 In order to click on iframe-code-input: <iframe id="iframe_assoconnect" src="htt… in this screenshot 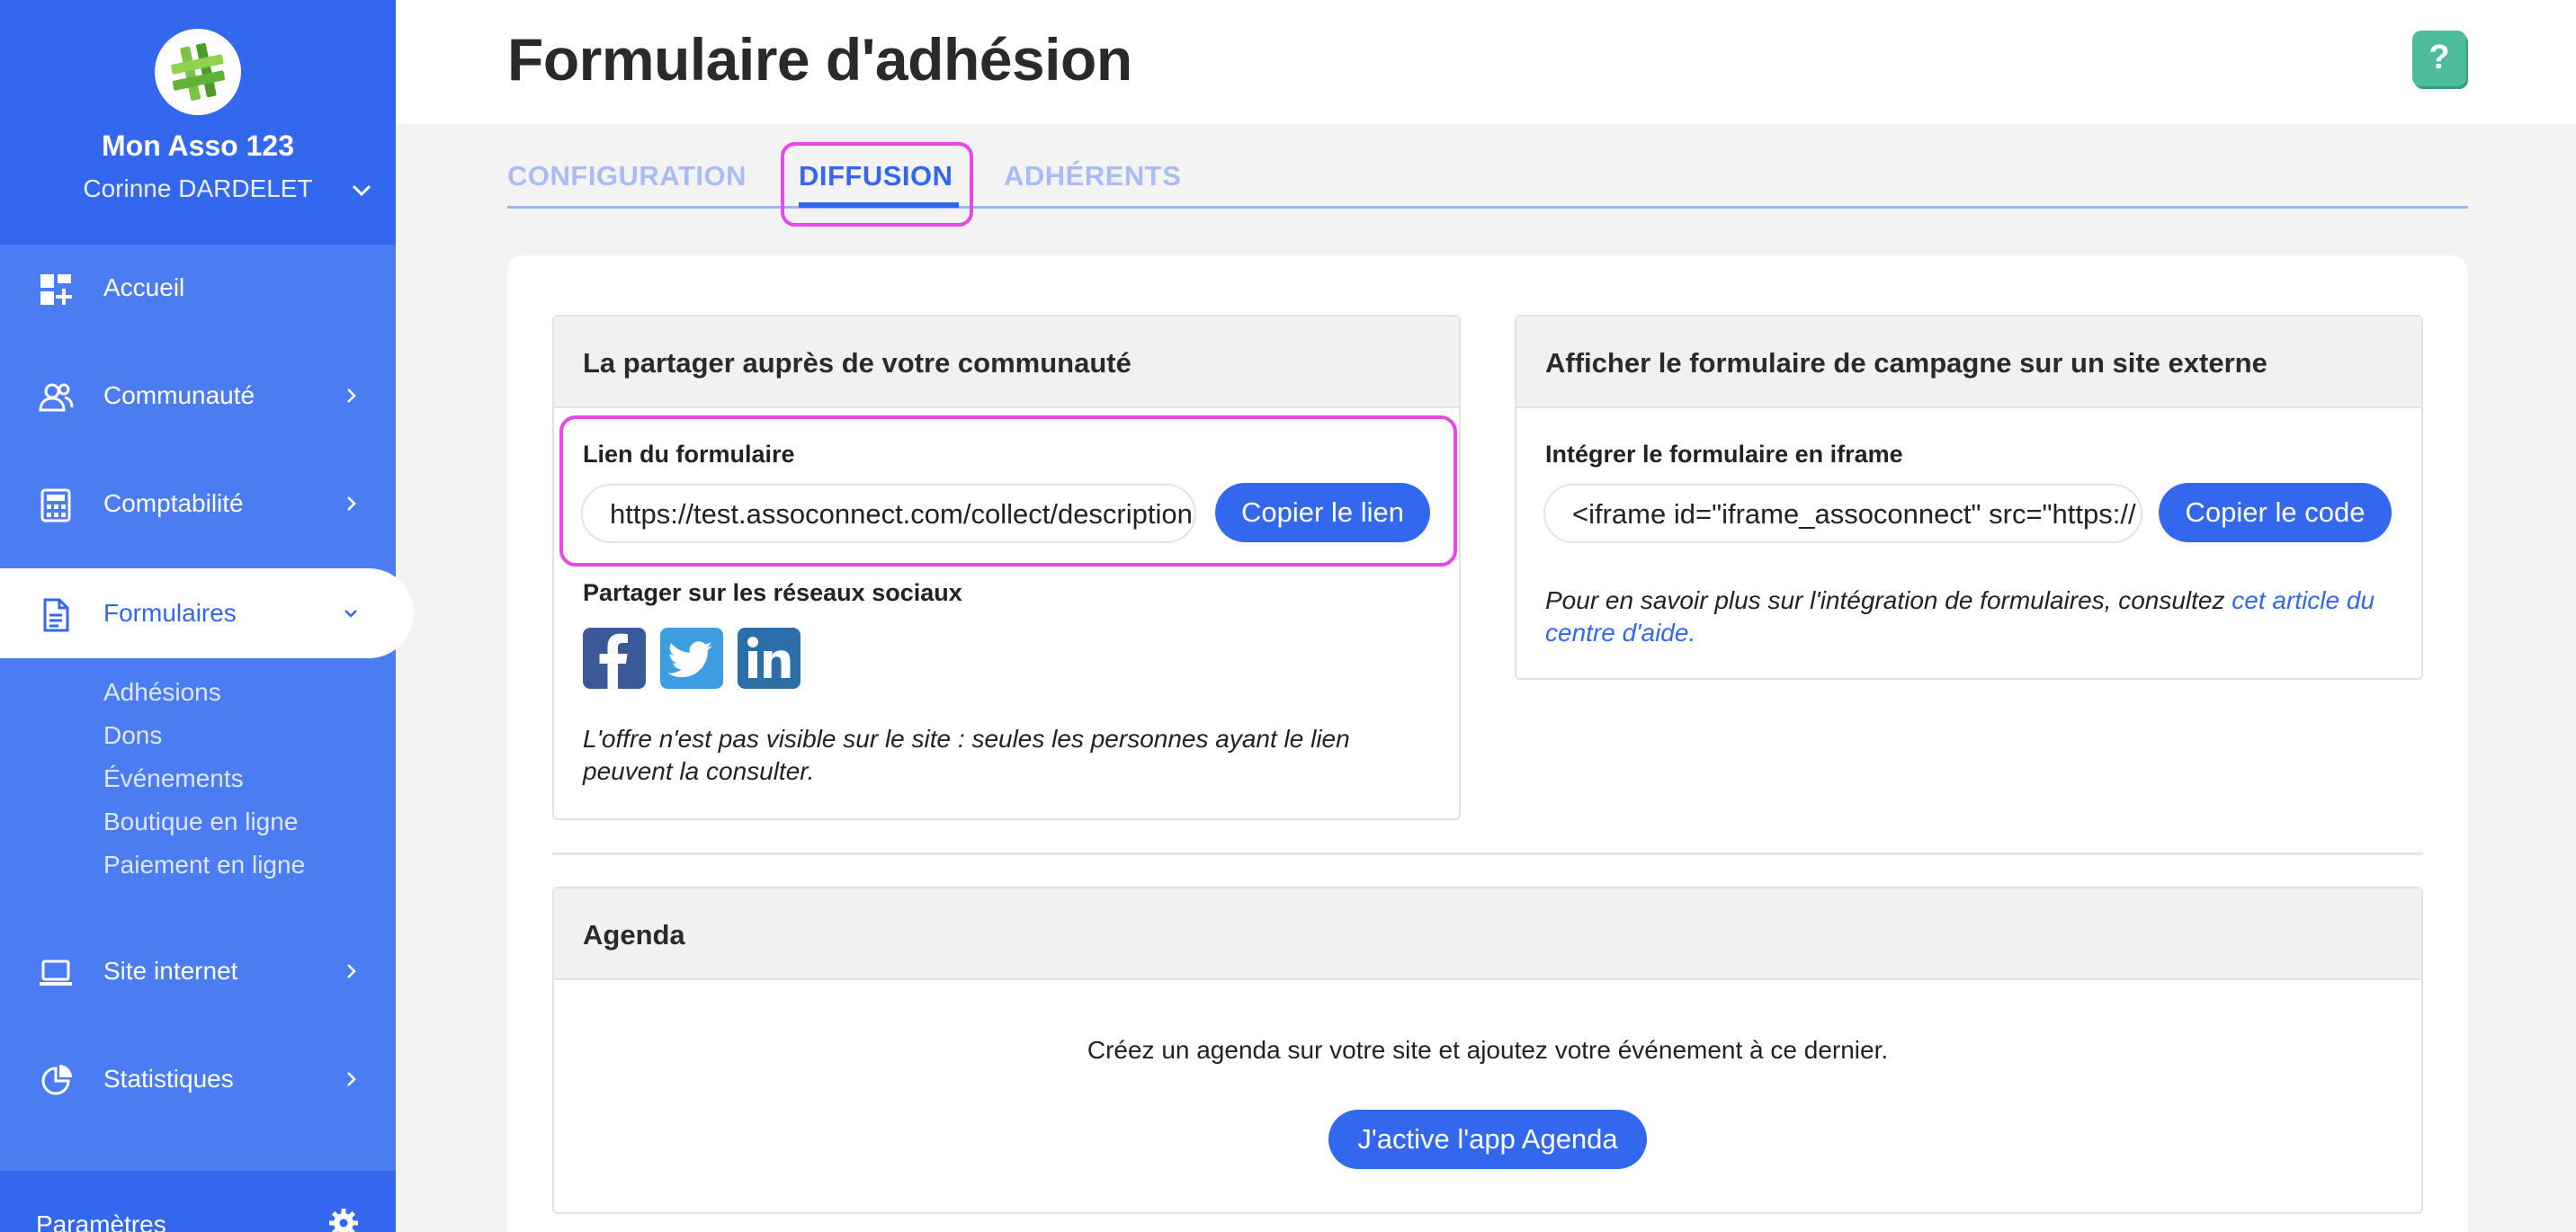, I will do `click(1842, 513)`.